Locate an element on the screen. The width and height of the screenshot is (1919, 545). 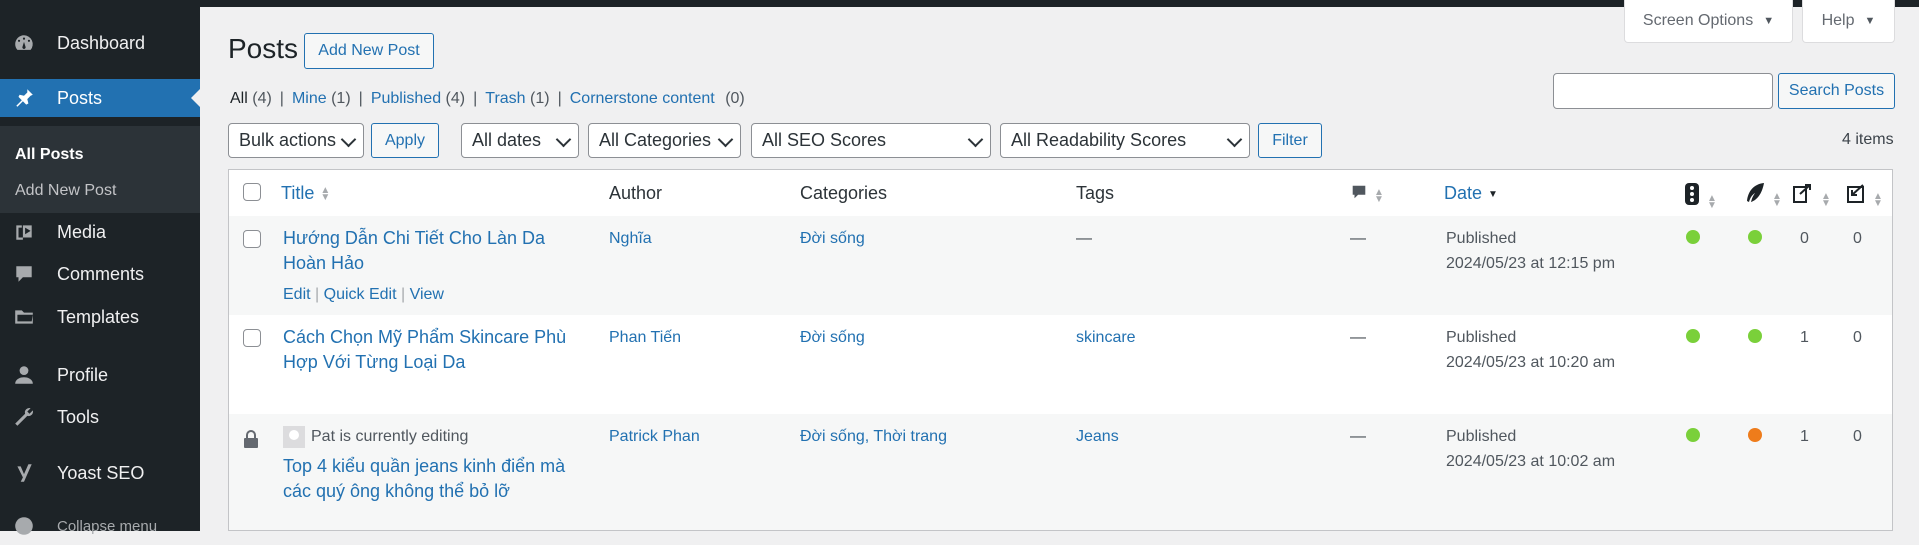
sidebar-item-comments: Comments is located at coordinates (100, 274).